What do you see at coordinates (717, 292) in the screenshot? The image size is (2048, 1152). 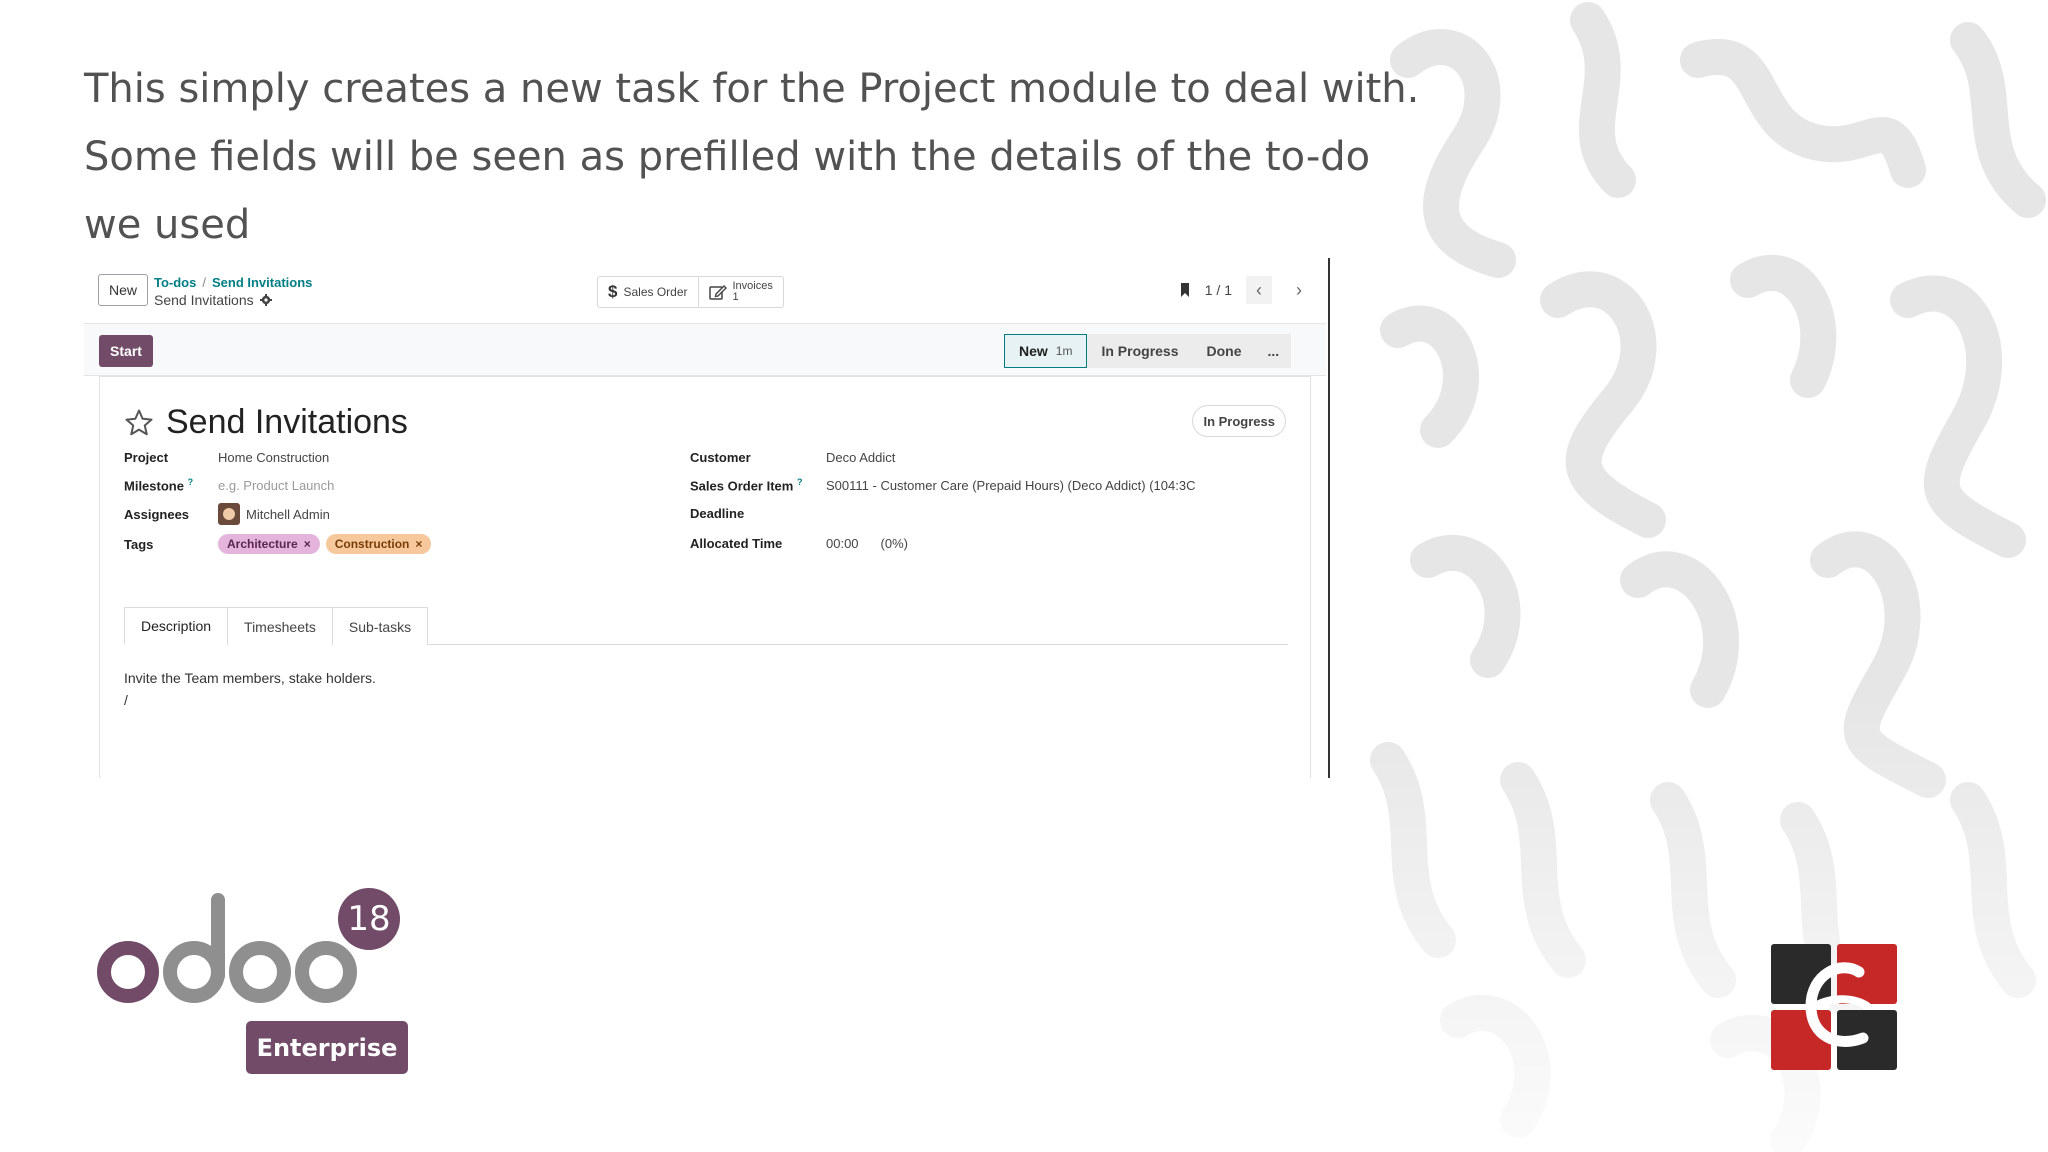 I see `edit-icon` at bounding box center [717, 292].